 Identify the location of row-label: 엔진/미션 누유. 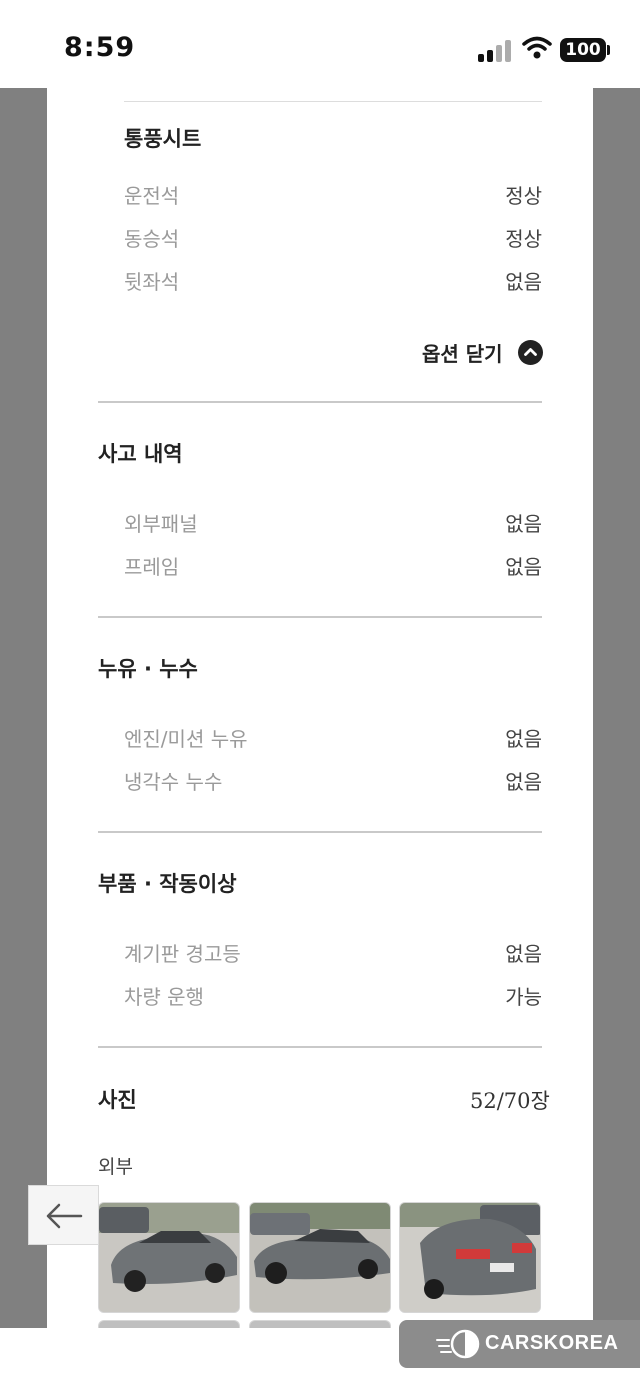
(186, 739).